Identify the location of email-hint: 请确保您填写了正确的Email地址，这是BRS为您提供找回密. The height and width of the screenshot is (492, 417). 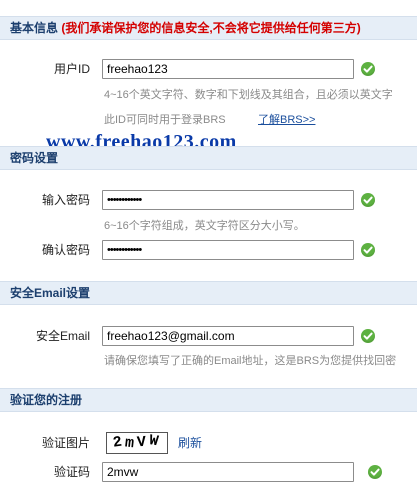
(250, 361).